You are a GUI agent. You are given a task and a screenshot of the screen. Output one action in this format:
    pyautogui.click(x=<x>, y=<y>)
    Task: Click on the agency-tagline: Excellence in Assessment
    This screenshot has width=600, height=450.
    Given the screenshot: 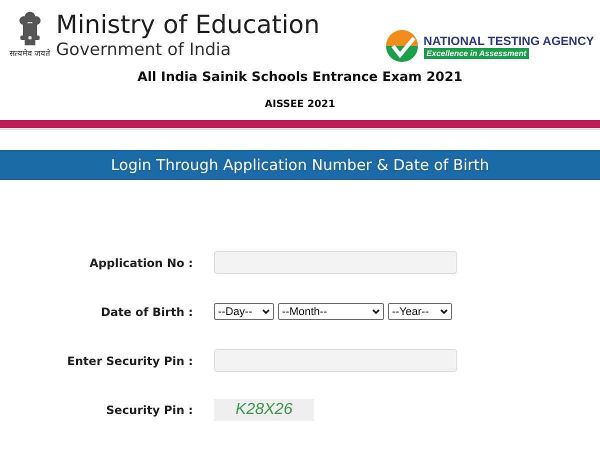 What is the action you would take?
    pyautogui.click(x=477, y=53)
    